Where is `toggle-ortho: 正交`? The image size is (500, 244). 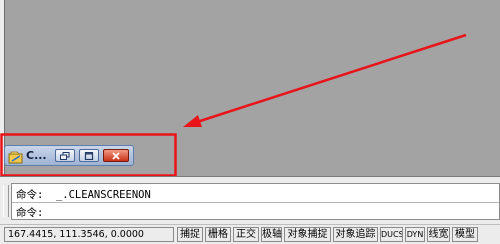
toggle-ortho: 正交 is located at coordinates (246, 234).